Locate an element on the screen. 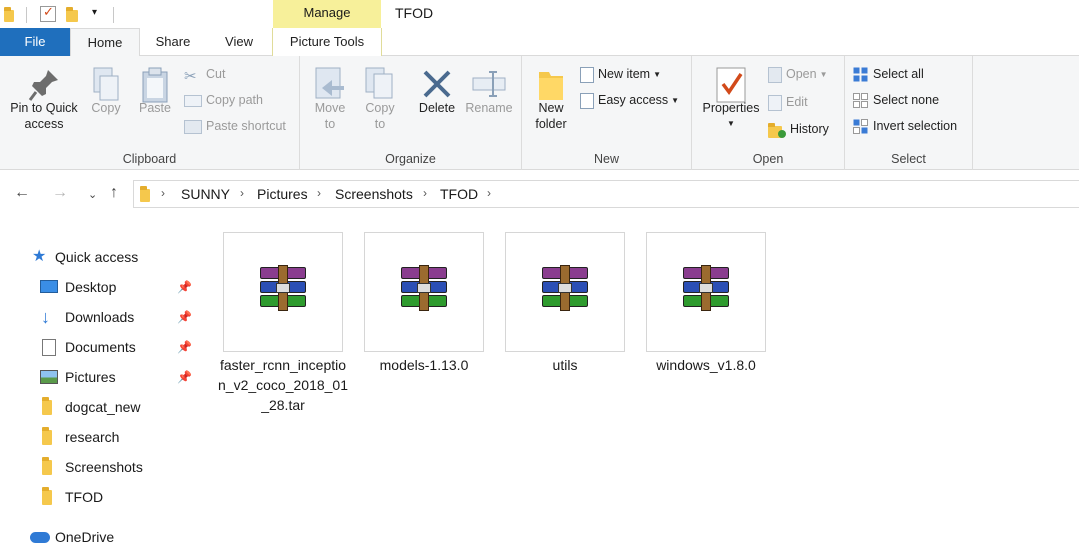 The height and width of the screenshot is (548, 1079). file-name: utils is located at coordinates (565, 365).